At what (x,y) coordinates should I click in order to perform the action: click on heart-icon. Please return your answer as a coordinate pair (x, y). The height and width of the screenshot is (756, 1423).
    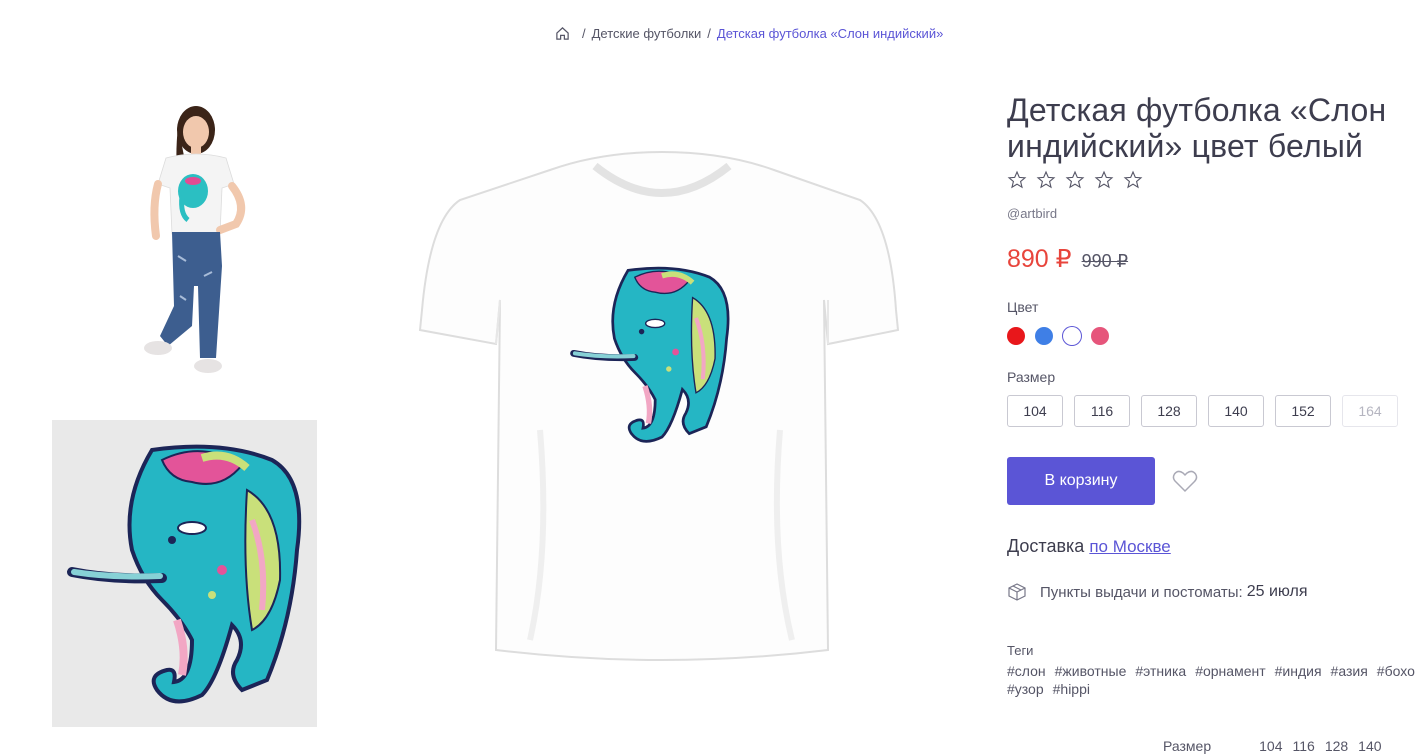
    Looking at the image, I should click on (1185, 481).